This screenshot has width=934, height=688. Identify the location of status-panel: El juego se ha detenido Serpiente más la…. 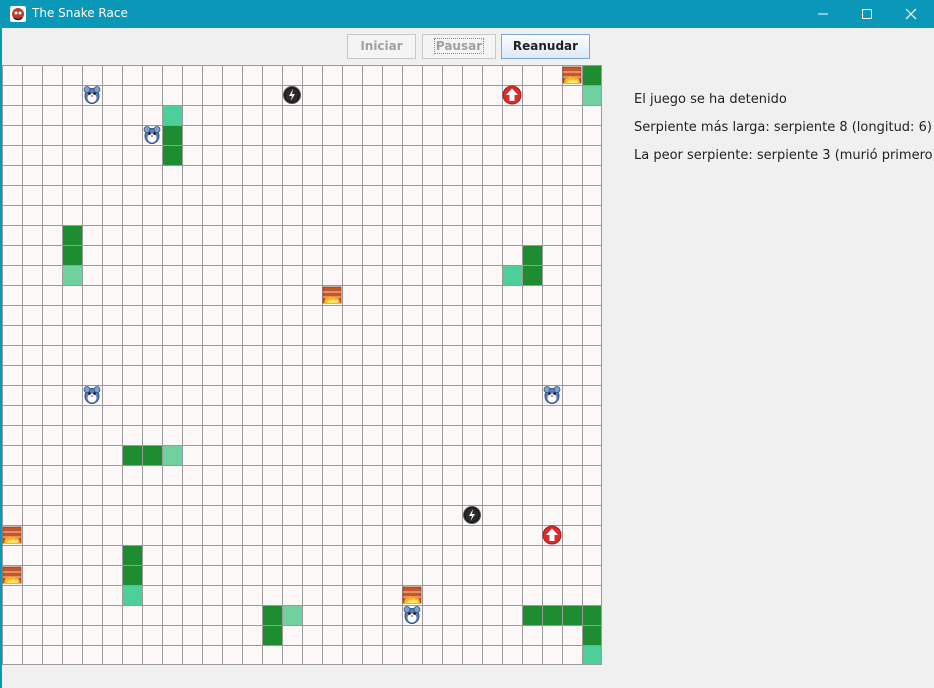
(784, 134).